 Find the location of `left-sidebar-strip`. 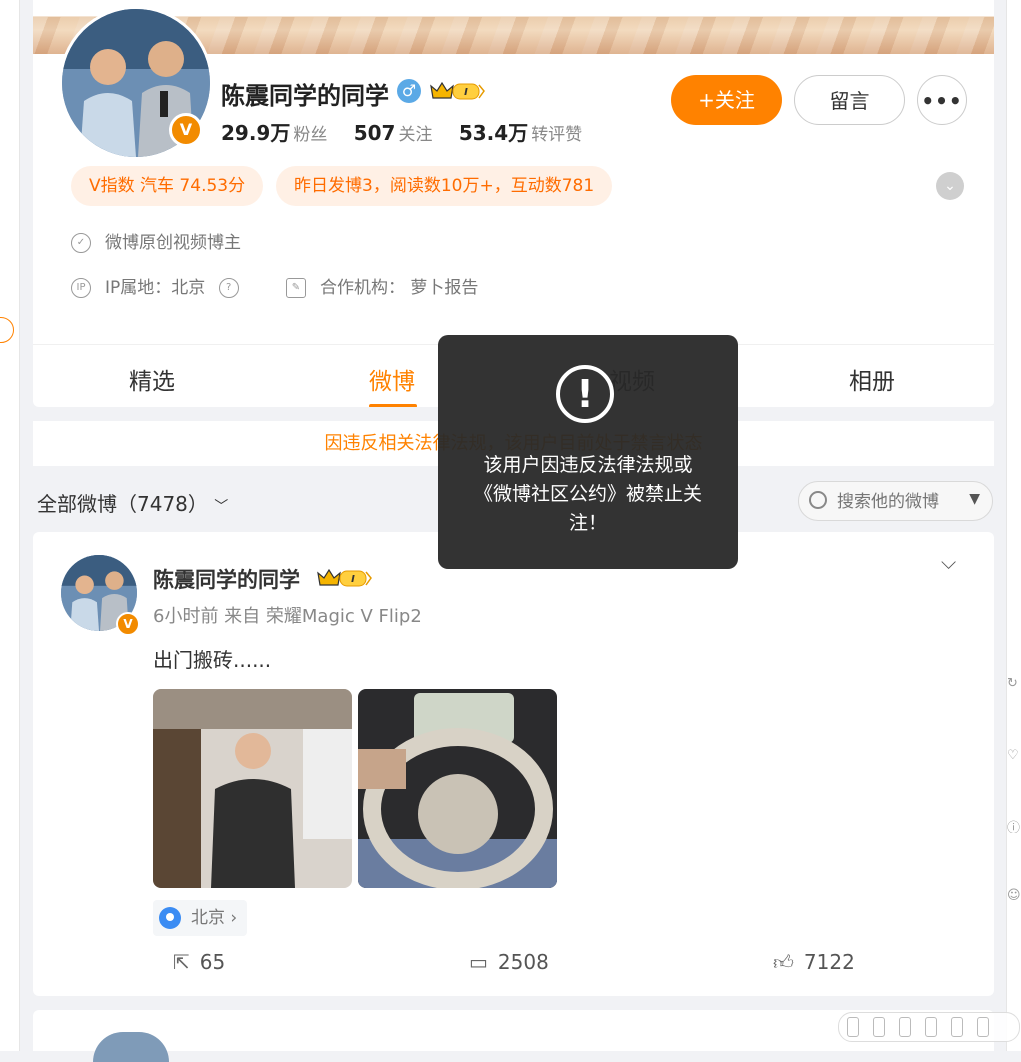

left-sidebar-strip is located at coordinates (10, 525).